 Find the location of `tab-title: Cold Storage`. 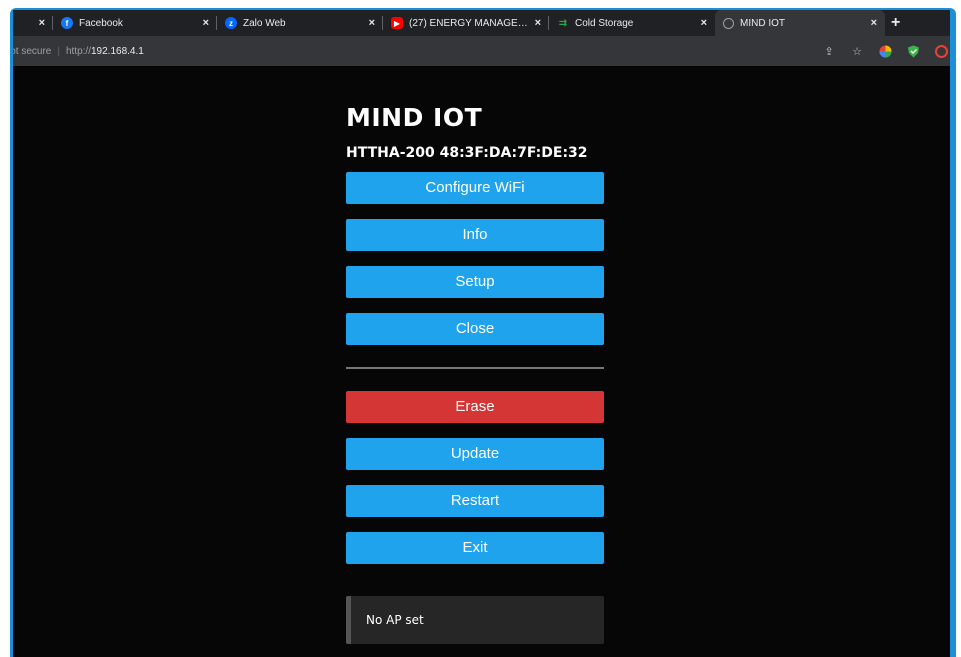

tab-title: Cold Storage is located at coordinates (604, 23).